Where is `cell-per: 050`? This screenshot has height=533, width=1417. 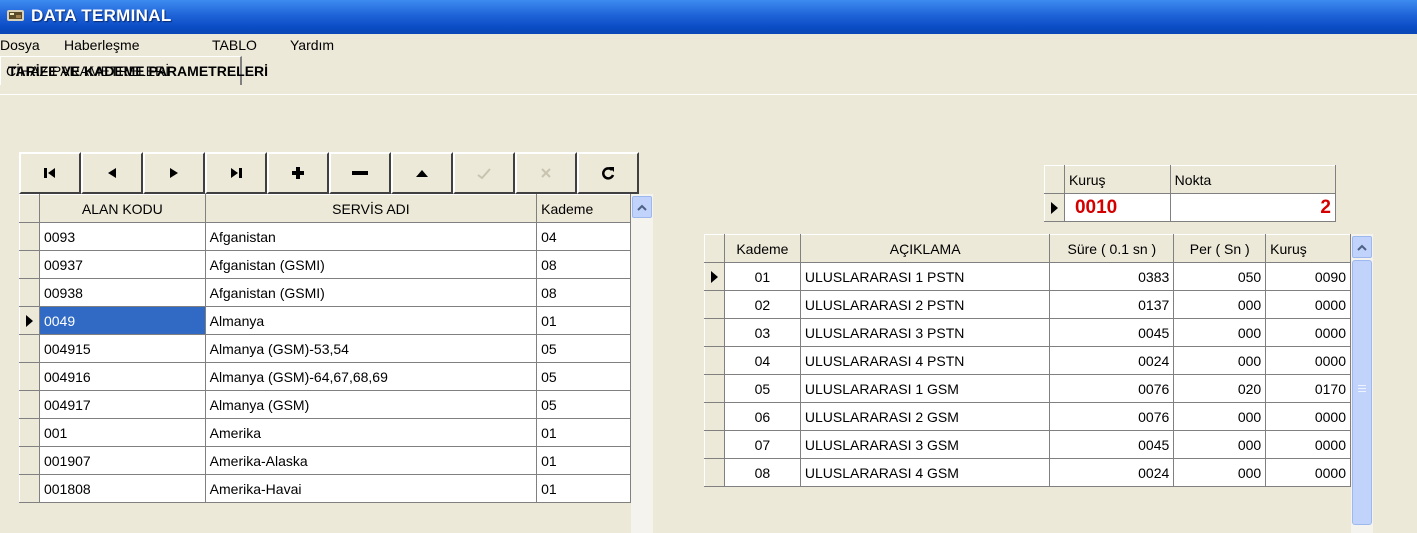 cell-per: 050 is located at coordinates (1220, 276).